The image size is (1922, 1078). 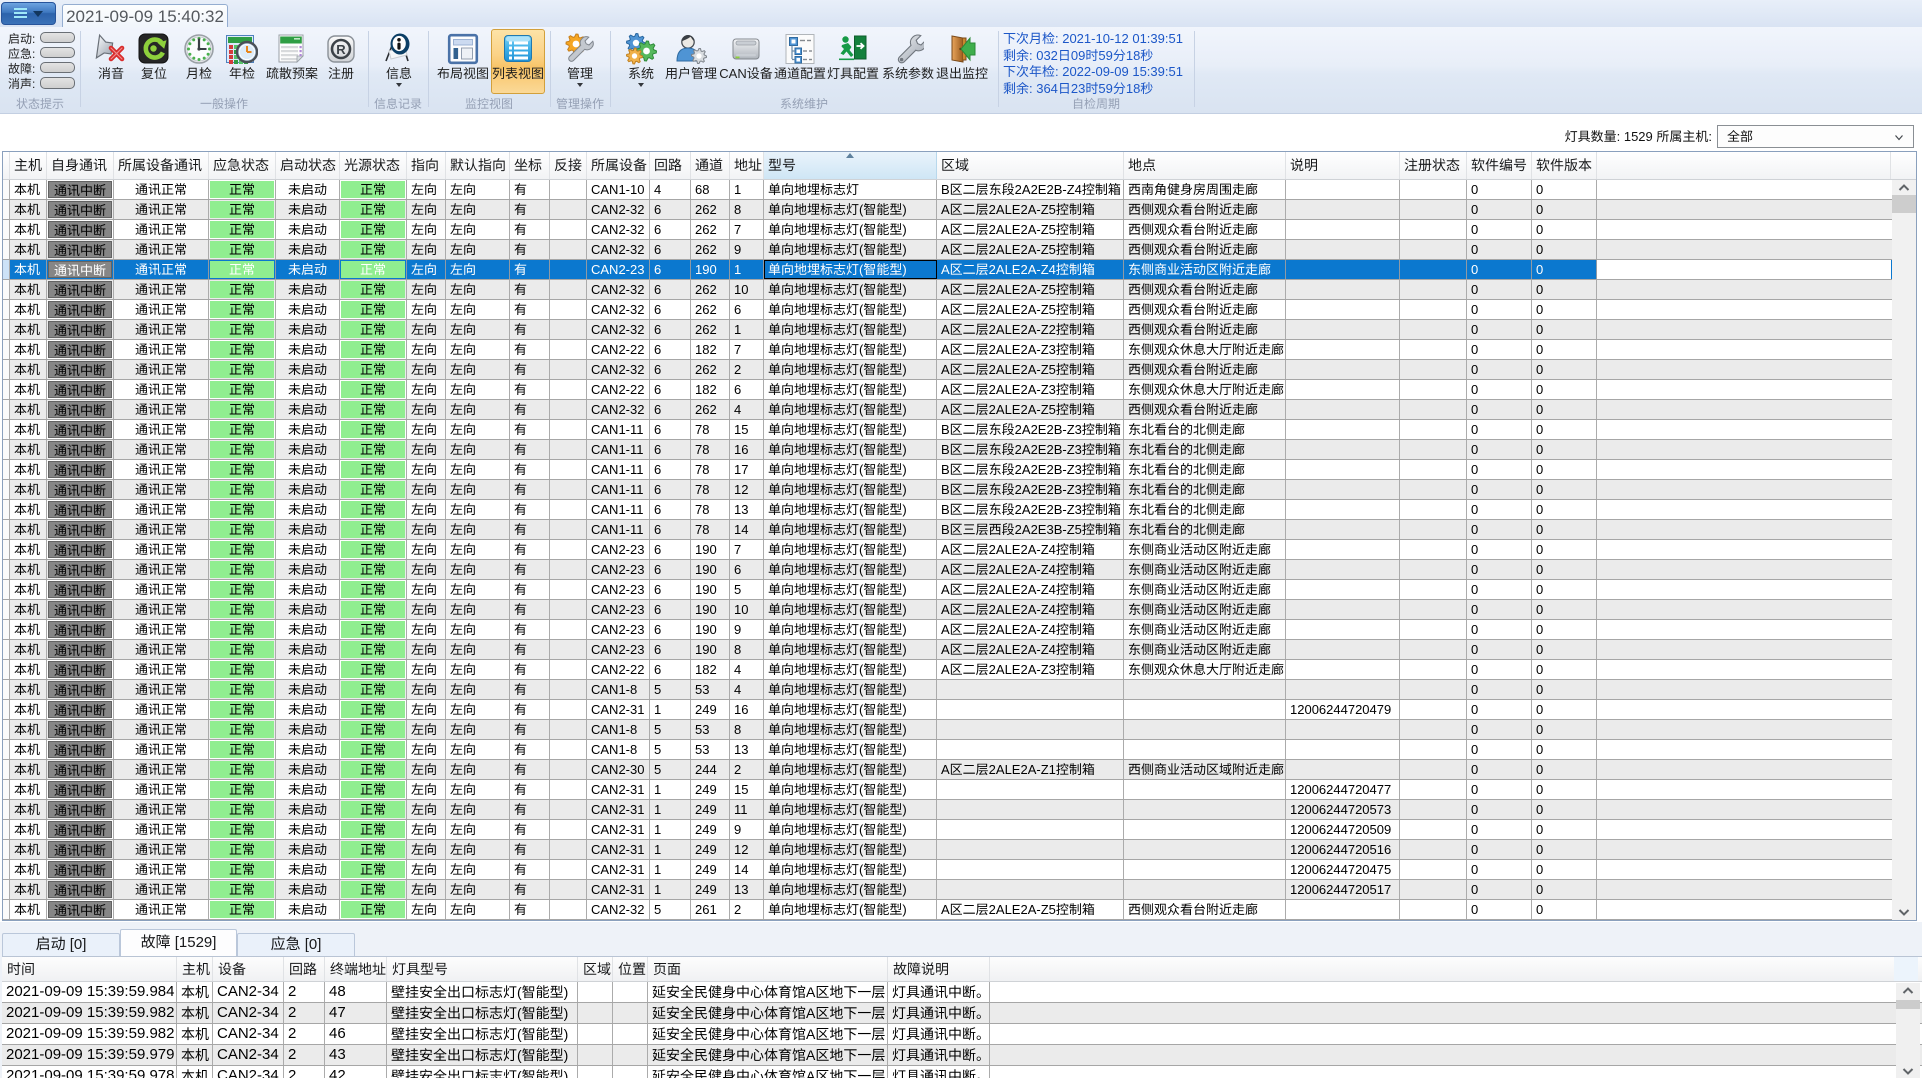 I want to click on svg-text: R, so click(x=341, y=49).